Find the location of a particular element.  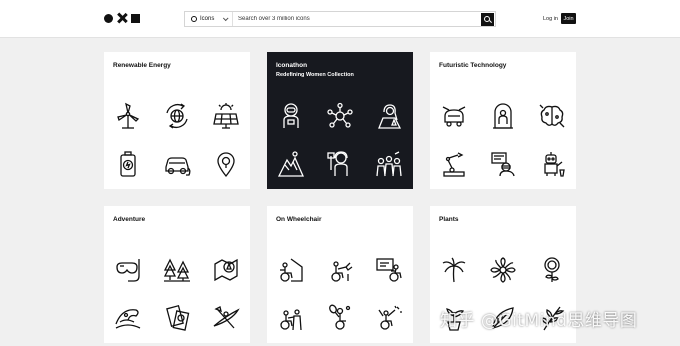

logo-square-icon is located at coordinates (135, 18).